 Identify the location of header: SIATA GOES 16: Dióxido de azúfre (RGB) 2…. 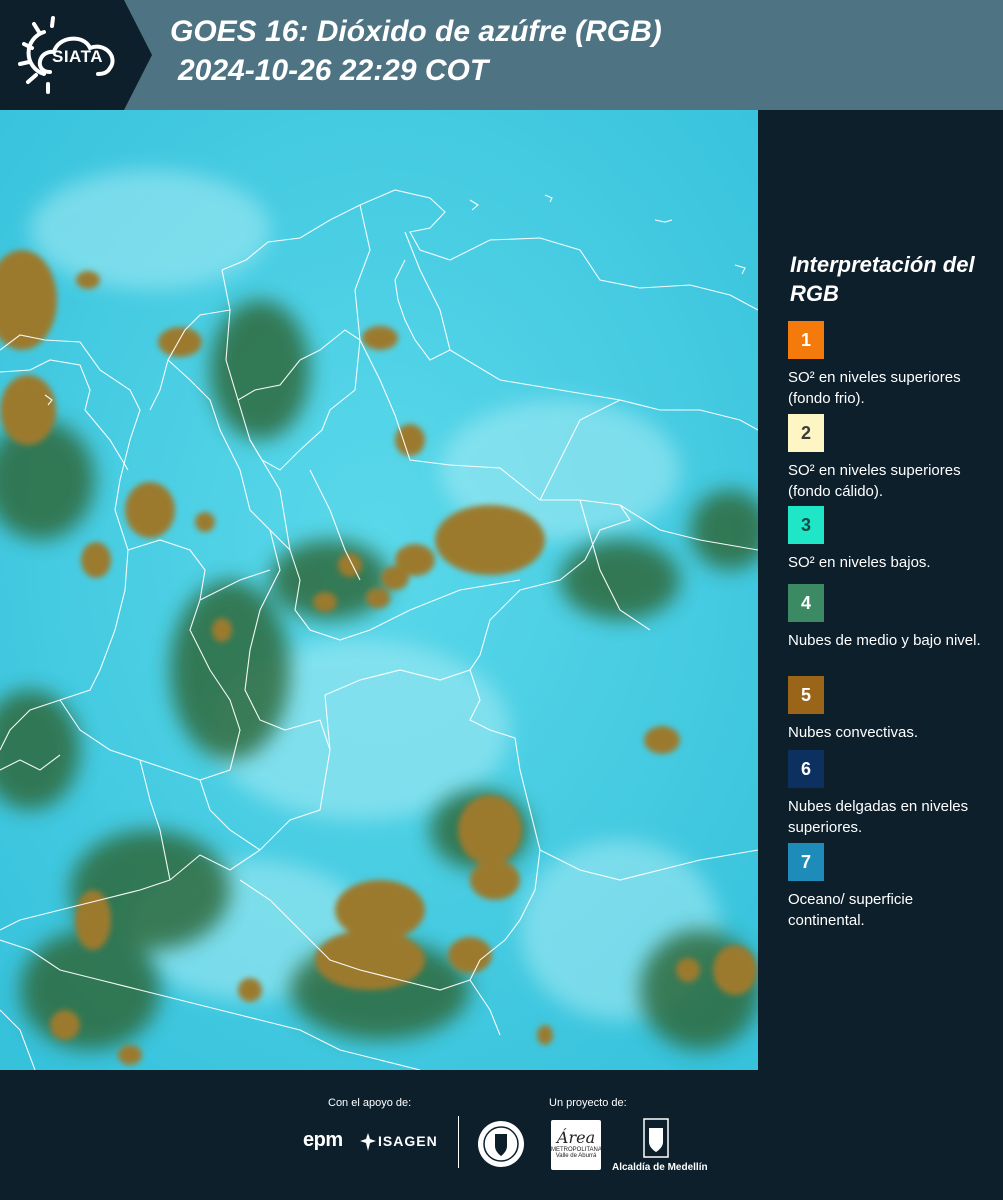
(501, 55).